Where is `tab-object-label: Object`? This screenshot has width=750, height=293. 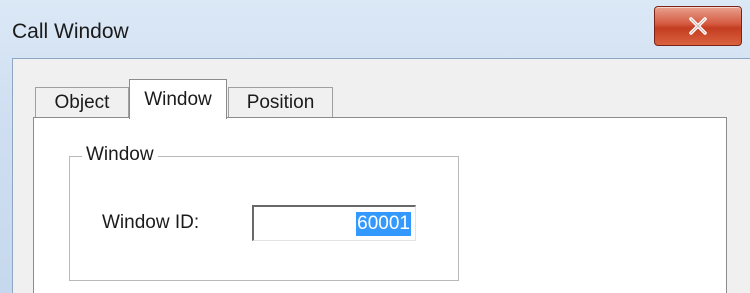
tab-object-label: Object is located at coordinates (82, 102).